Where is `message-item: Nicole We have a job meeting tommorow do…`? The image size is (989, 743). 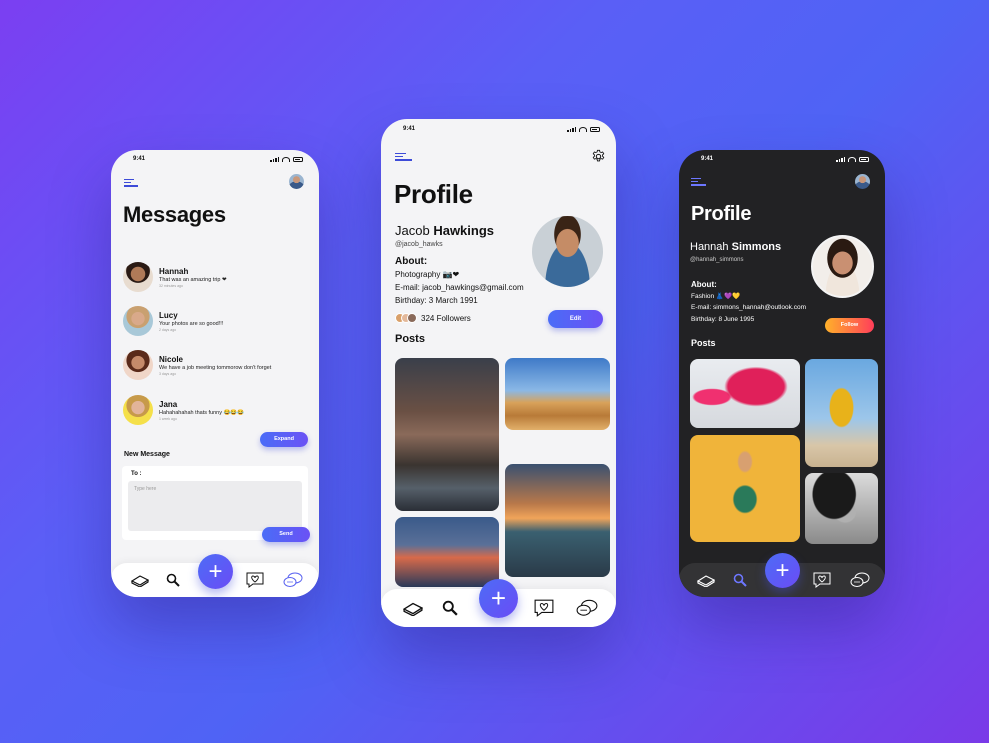 message-item: Nicole We have a job meeting tommorow do… is located at coordinates (197, 365).